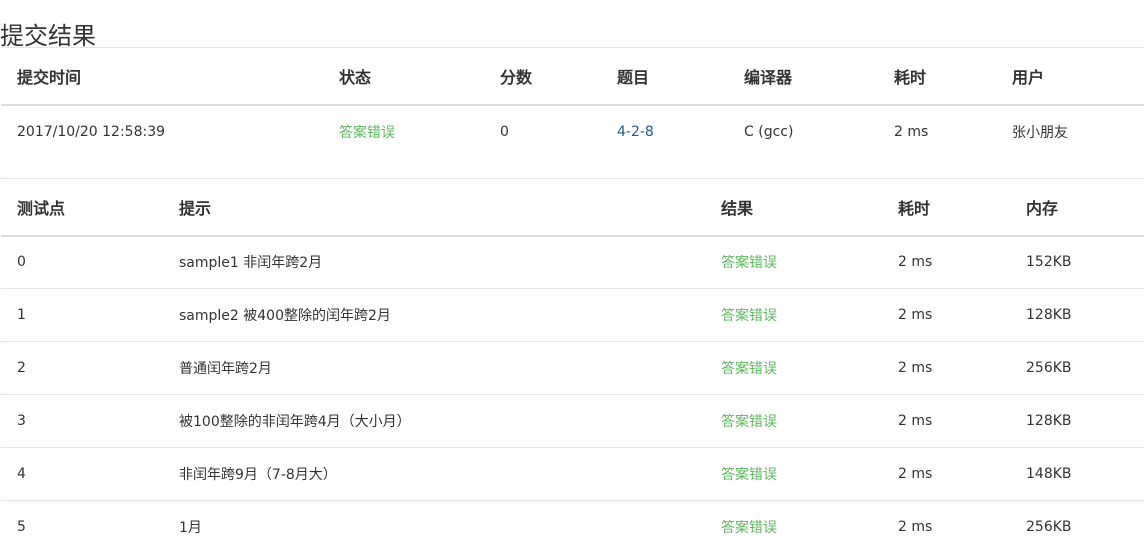 The image size is (1144, 550). I want to click on case-hint: 被100整除的非闰年跨4月（大小月）, so click(434, 421).